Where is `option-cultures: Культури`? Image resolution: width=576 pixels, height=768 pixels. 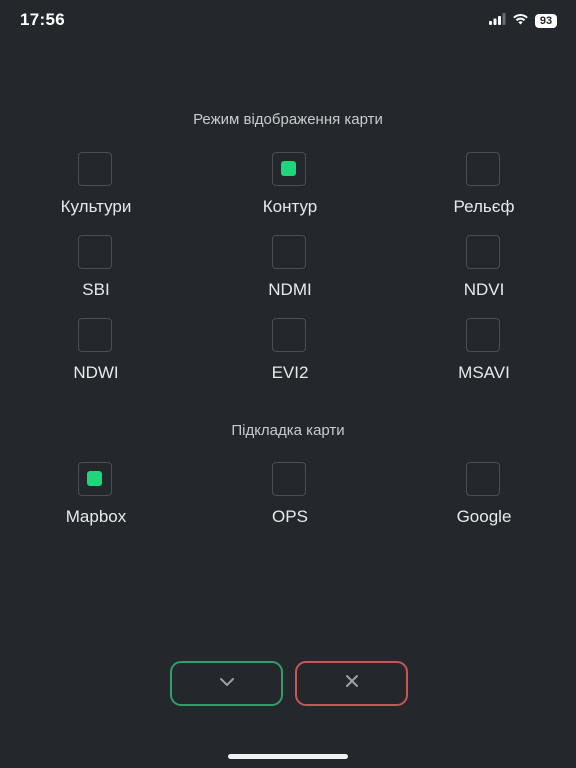
option-cultures: Культури is located at coordinates (96, 192).